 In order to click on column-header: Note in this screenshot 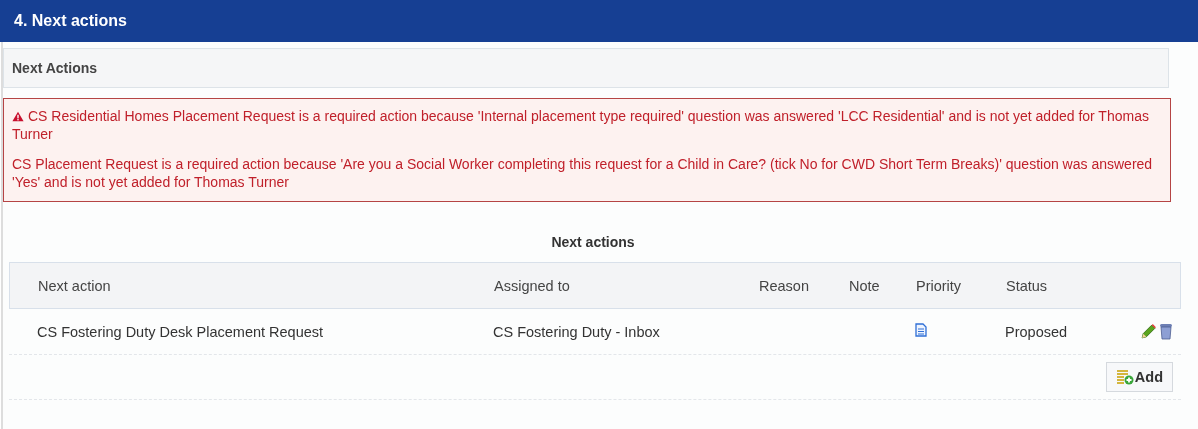, I will do `click(865, 285)`.